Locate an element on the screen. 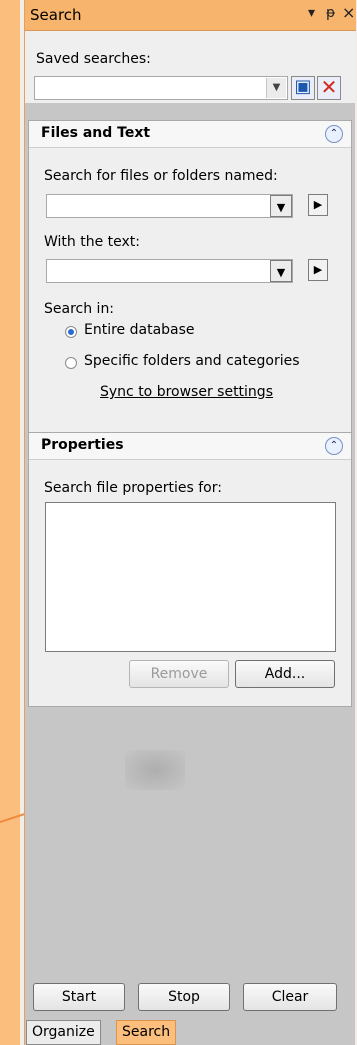 This screenshot has width=357, height=1045. docked-side-strip is located at coordinates (10, 522).